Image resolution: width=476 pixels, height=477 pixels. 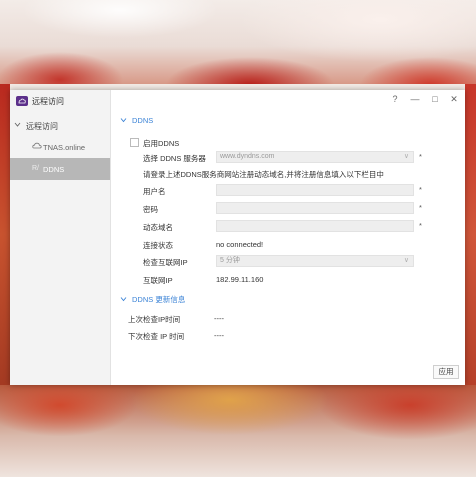 What do you see at coordinates (54, 169) in the screenshot?
I see `sidebar-item-label: DDNS` at bounding box center [54, 169].